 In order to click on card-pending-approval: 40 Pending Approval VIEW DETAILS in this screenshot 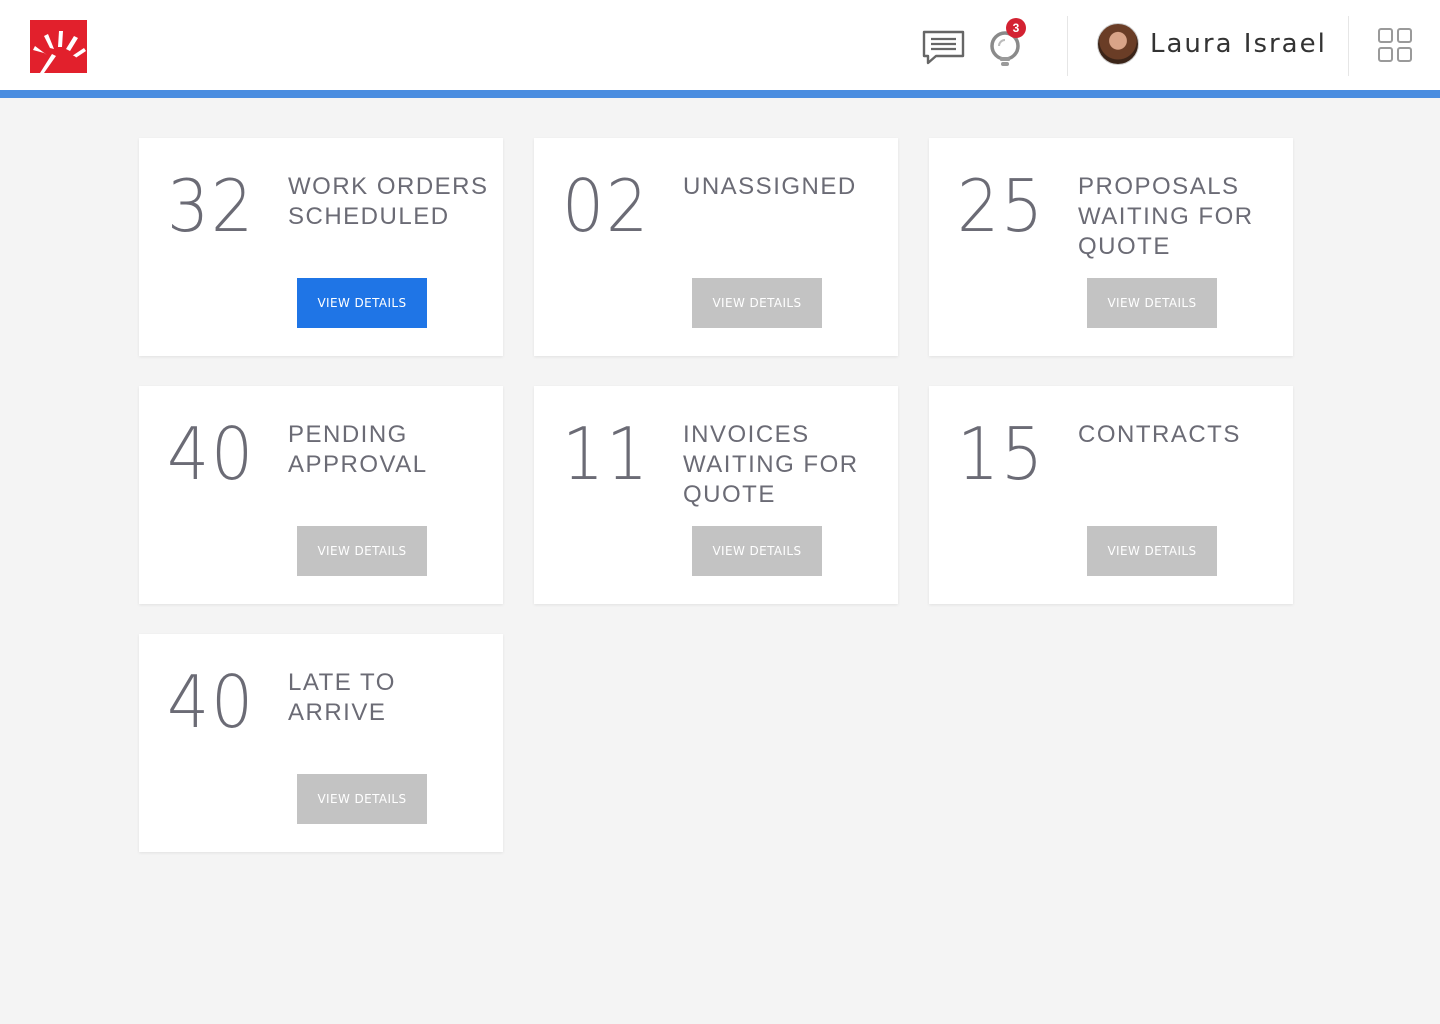, I will do `click(321, 495)`.